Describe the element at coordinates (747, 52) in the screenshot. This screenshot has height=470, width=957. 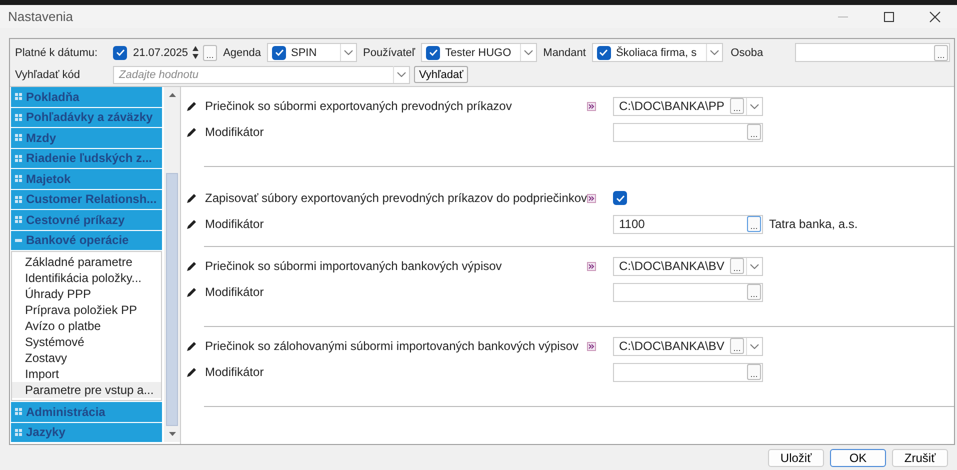
I see `field-label: Osoba` at that location.